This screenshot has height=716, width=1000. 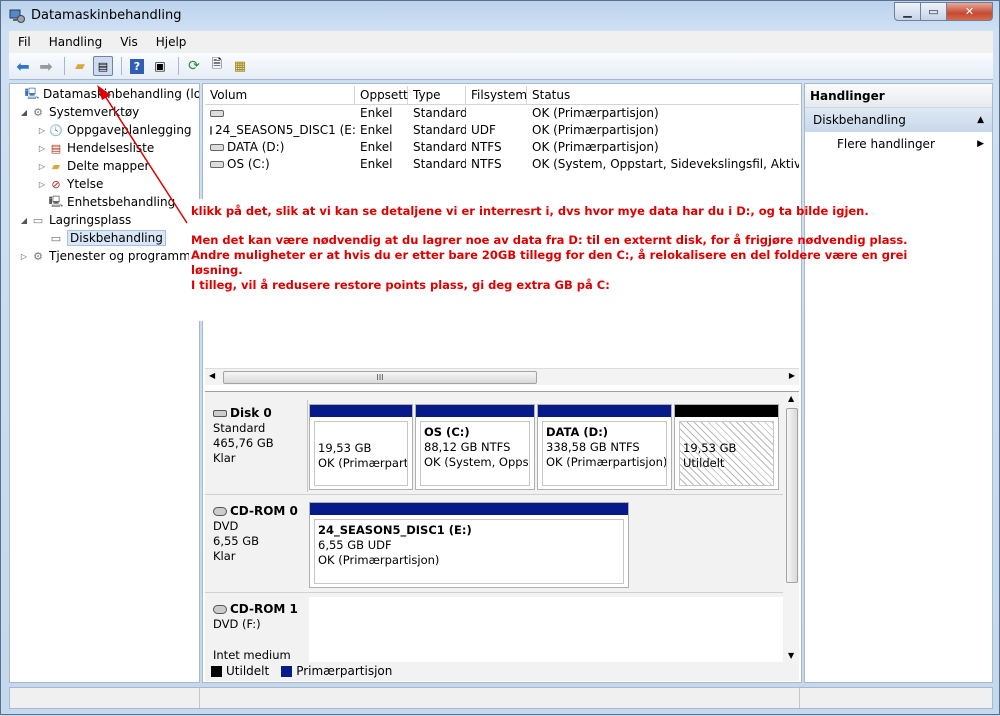 What do you see at coordinates (257, 632) in the screenshot?
I see `cdrom1-label: CD-ROM 1 DVD (F:) Intet medium` at bounding box center [257, 632].